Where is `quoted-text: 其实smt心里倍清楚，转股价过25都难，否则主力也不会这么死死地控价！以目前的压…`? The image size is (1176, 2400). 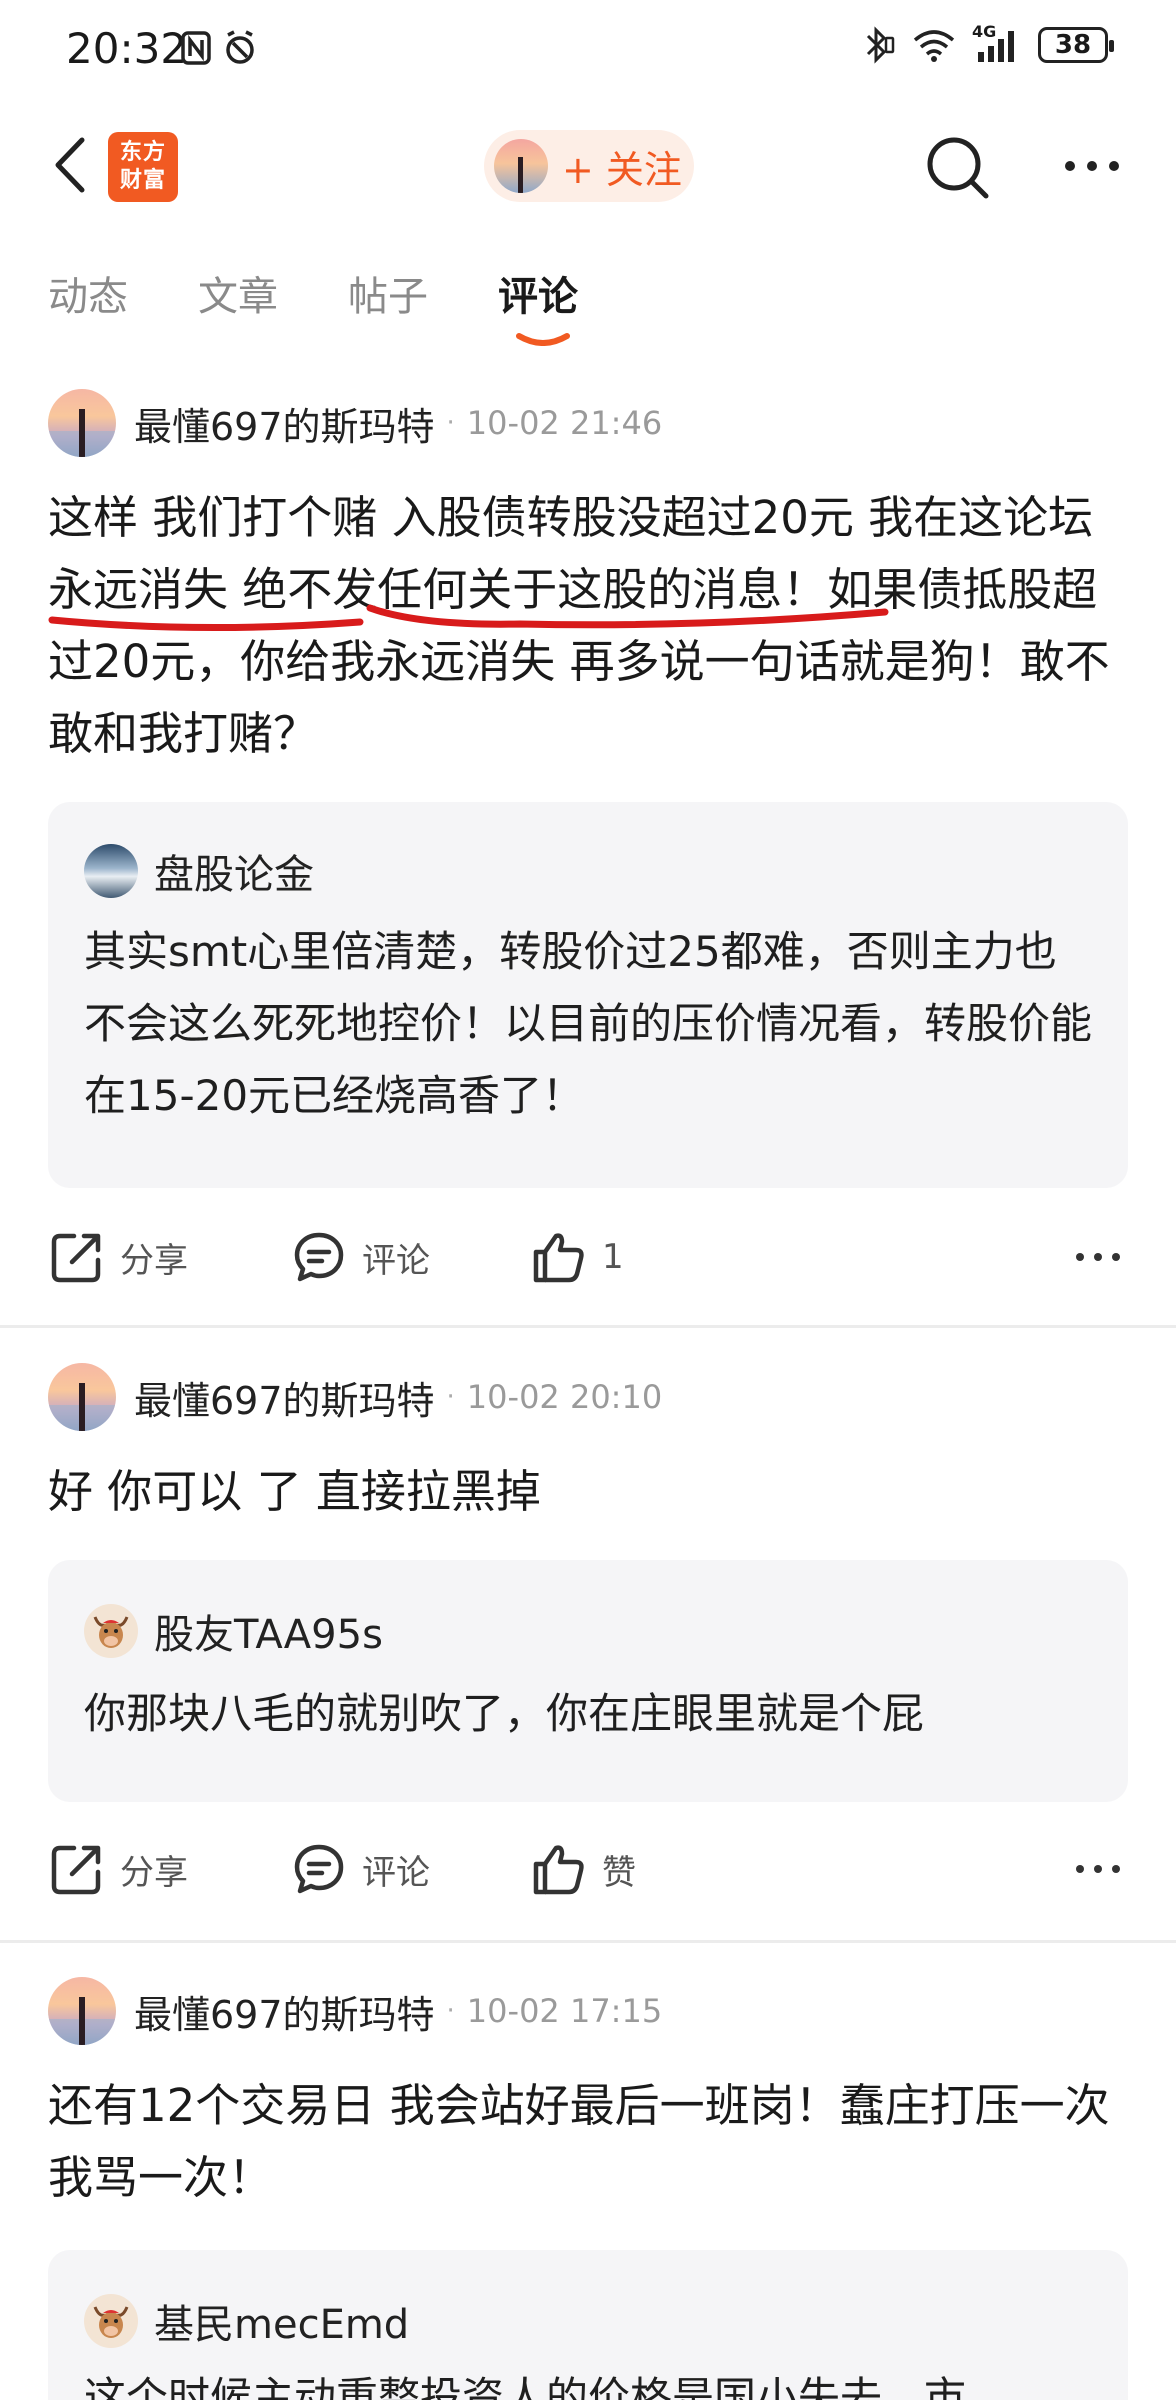 quoted-text: 其实smt心里倍清楚，转股价过25都难，否则主力也不会这么死死地控价！以目前的压… is located at coordinates (588, 1023).